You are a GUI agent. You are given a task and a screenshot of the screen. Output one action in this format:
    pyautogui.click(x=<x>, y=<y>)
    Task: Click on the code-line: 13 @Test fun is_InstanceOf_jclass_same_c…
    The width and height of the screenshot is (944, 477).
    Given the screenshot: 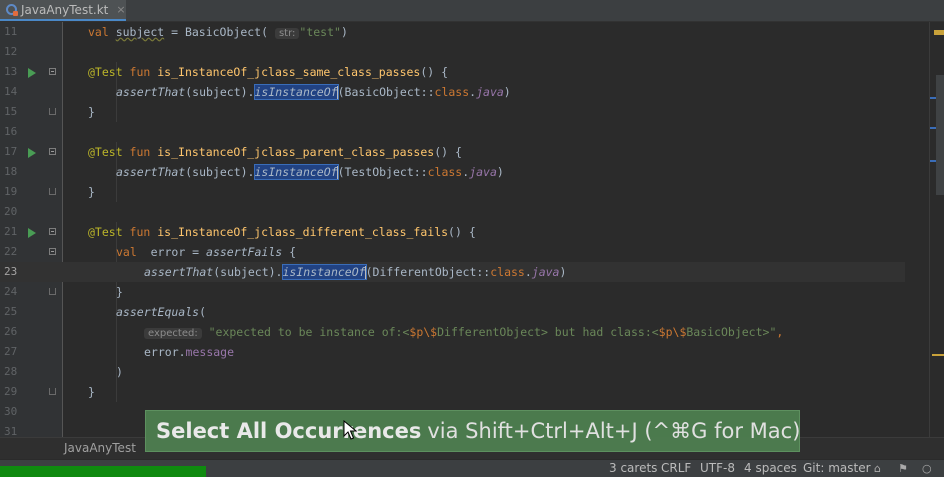 What is the action you would take?
    pyautogui.click(x=452, y=72)
    